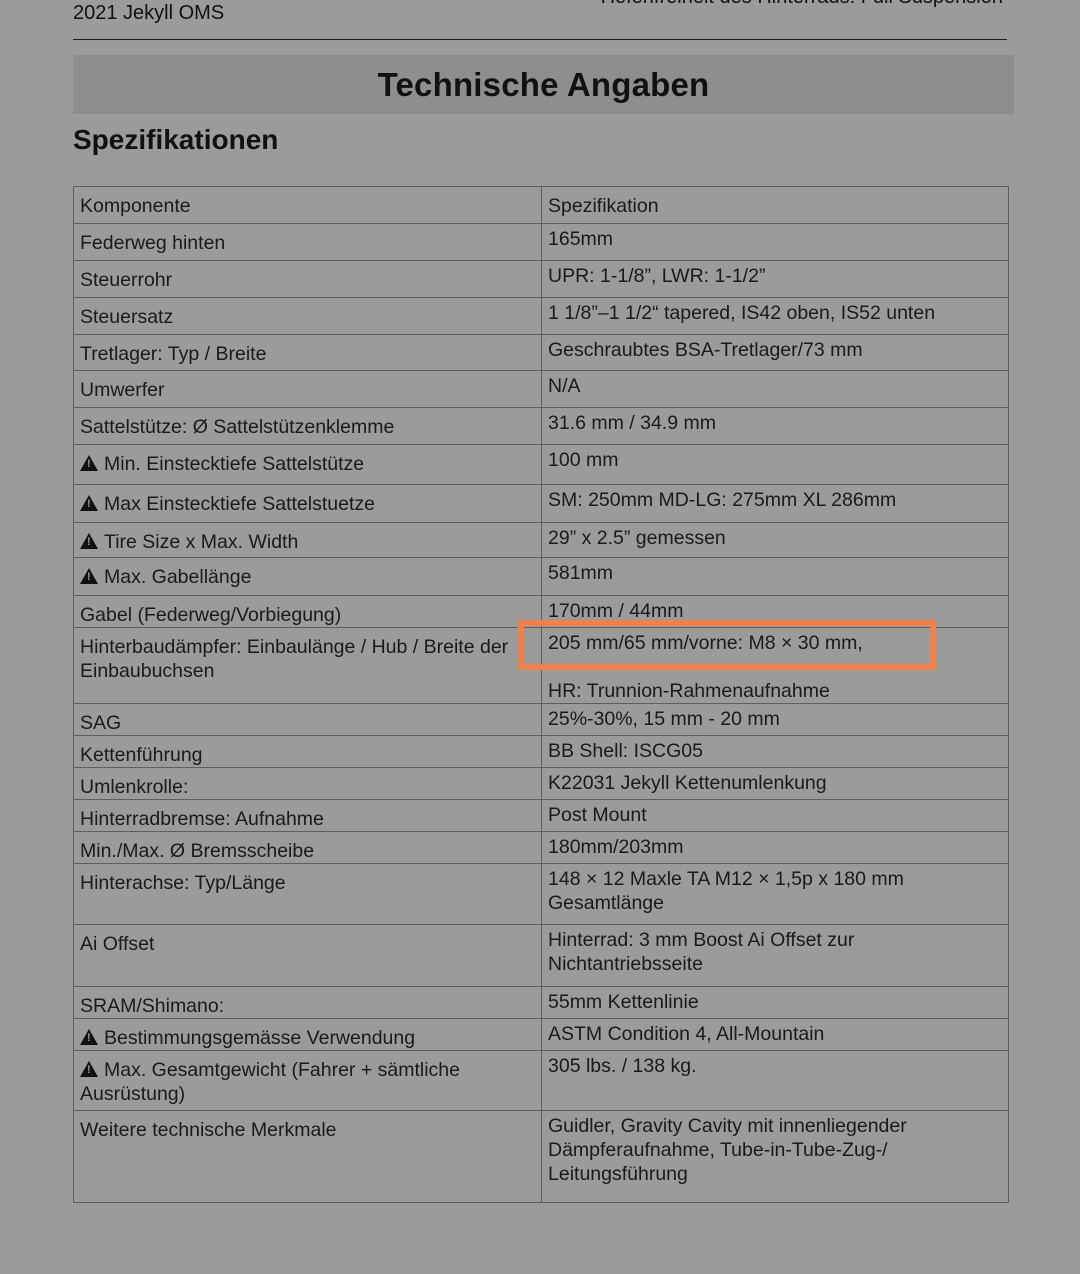 The image size is (1080, 1274). I want to click on spec-cell: N/A, so click(775, 389).